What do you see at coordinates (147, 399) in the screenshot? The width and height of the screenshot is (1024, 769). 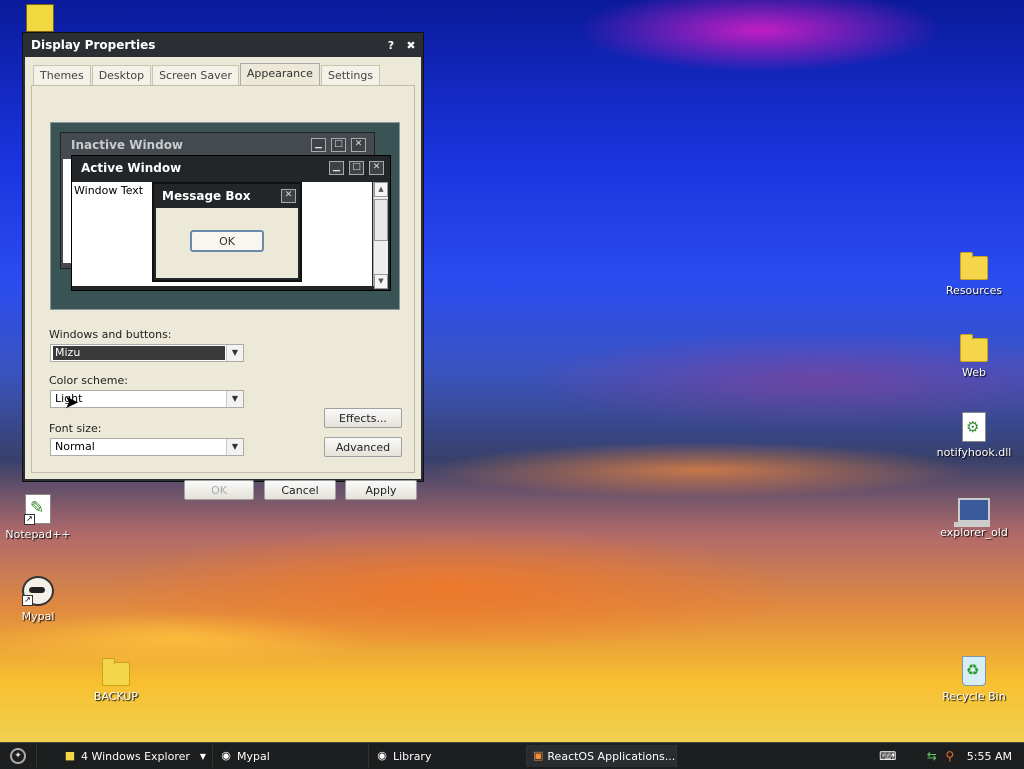 I see `color-scheme-select: Light ▼` at bounding box center [147, 399].